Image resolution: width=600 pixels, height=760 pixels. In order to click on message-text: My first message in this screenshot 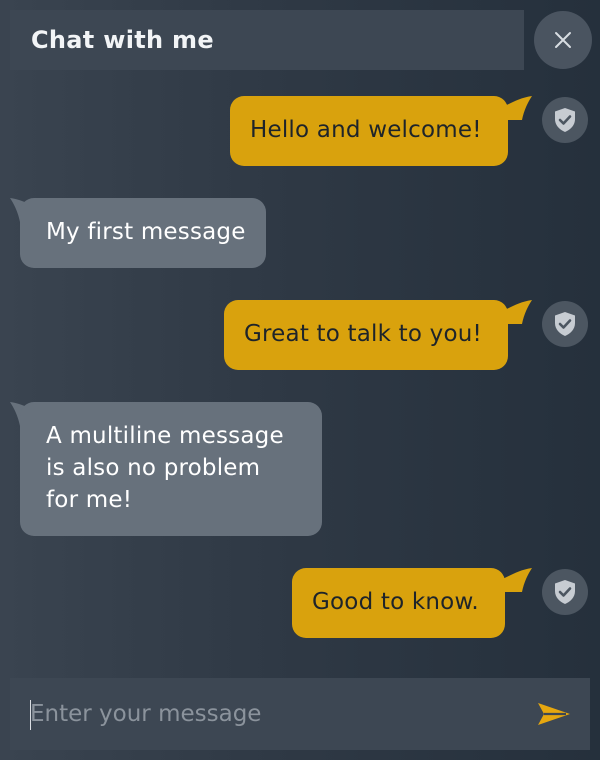, I will do `click(146, 232)`.